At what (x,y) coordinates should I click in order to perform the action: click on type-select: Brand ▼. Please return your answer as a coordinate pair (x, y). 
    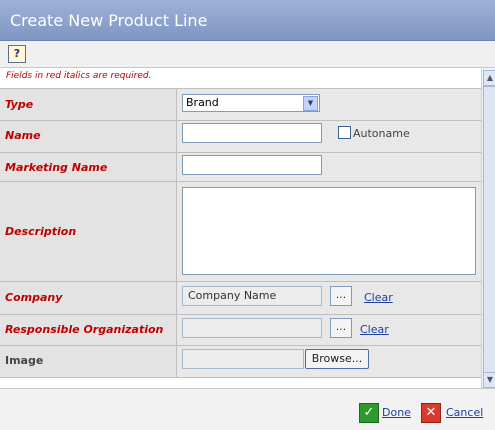
    Looking at the image, I should click on (251, 103).